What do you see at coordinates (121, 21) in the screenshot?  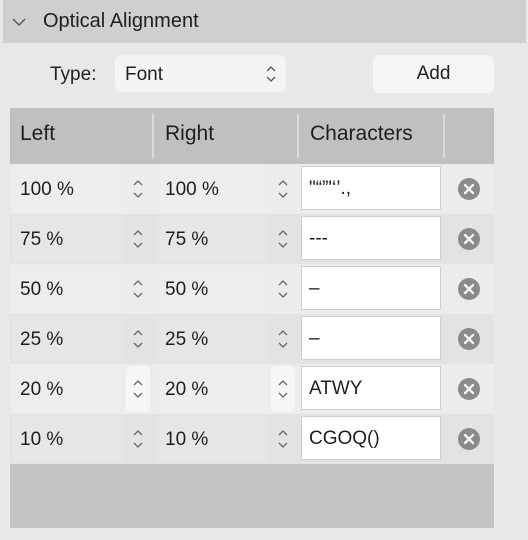 I see `panel-title: Optical Alignment` at bounding box center [121, 21].